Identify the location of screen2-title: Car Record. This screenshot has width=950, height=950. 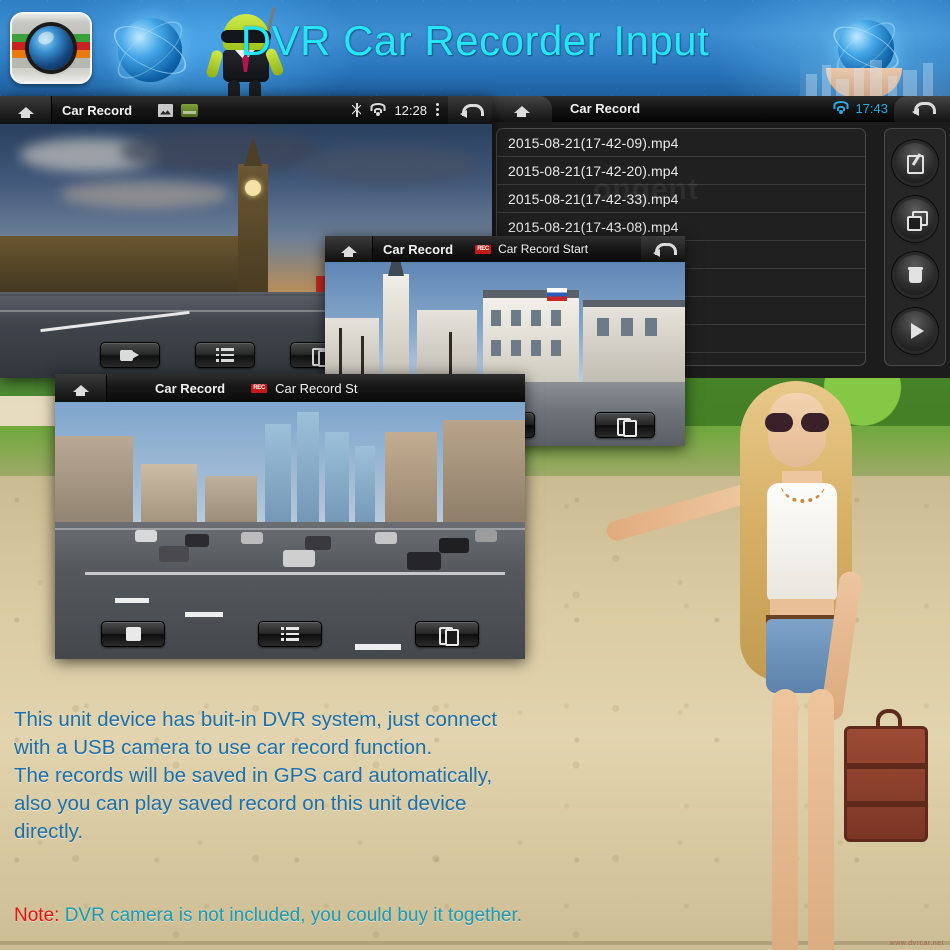
(418, 249).